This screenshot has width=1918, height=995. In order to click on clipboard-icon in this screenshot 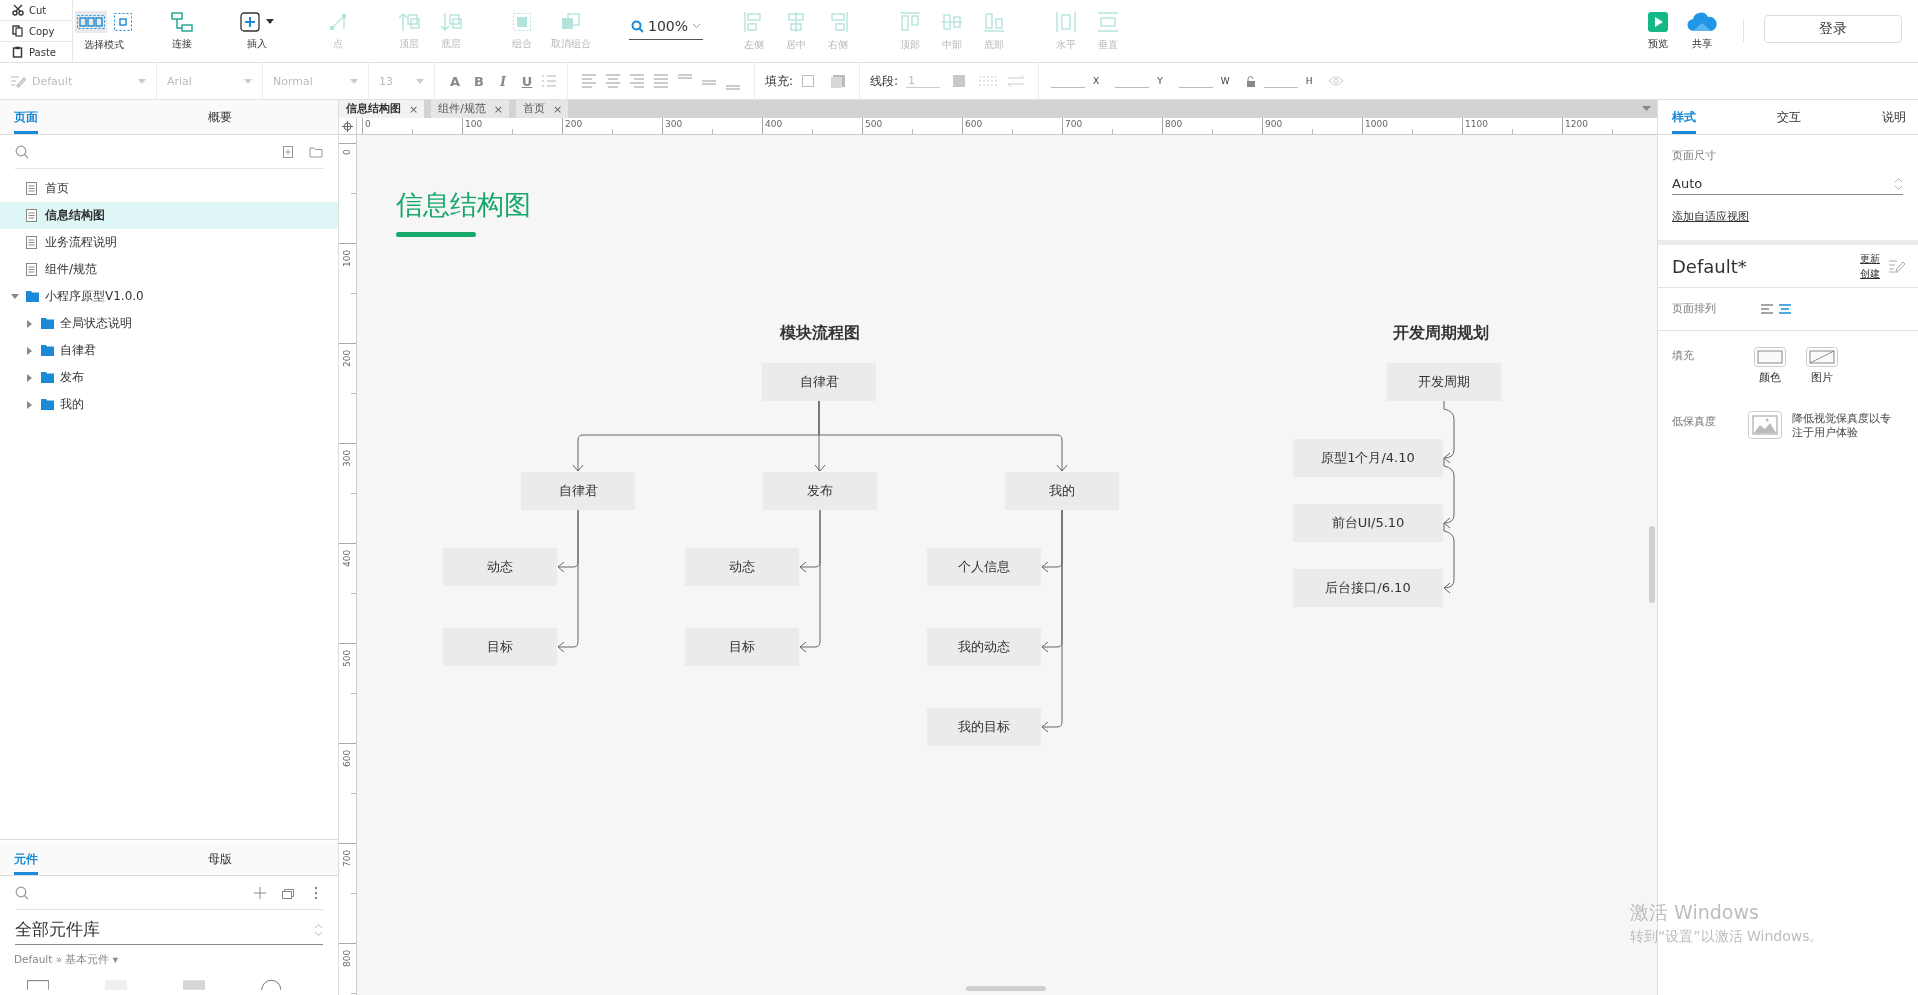, I will do `click(18, 52)`.